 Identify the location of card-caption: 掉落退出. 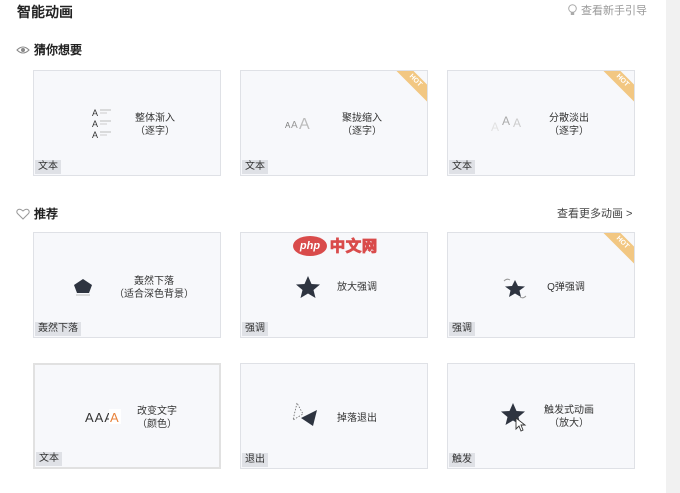
(357, 418).